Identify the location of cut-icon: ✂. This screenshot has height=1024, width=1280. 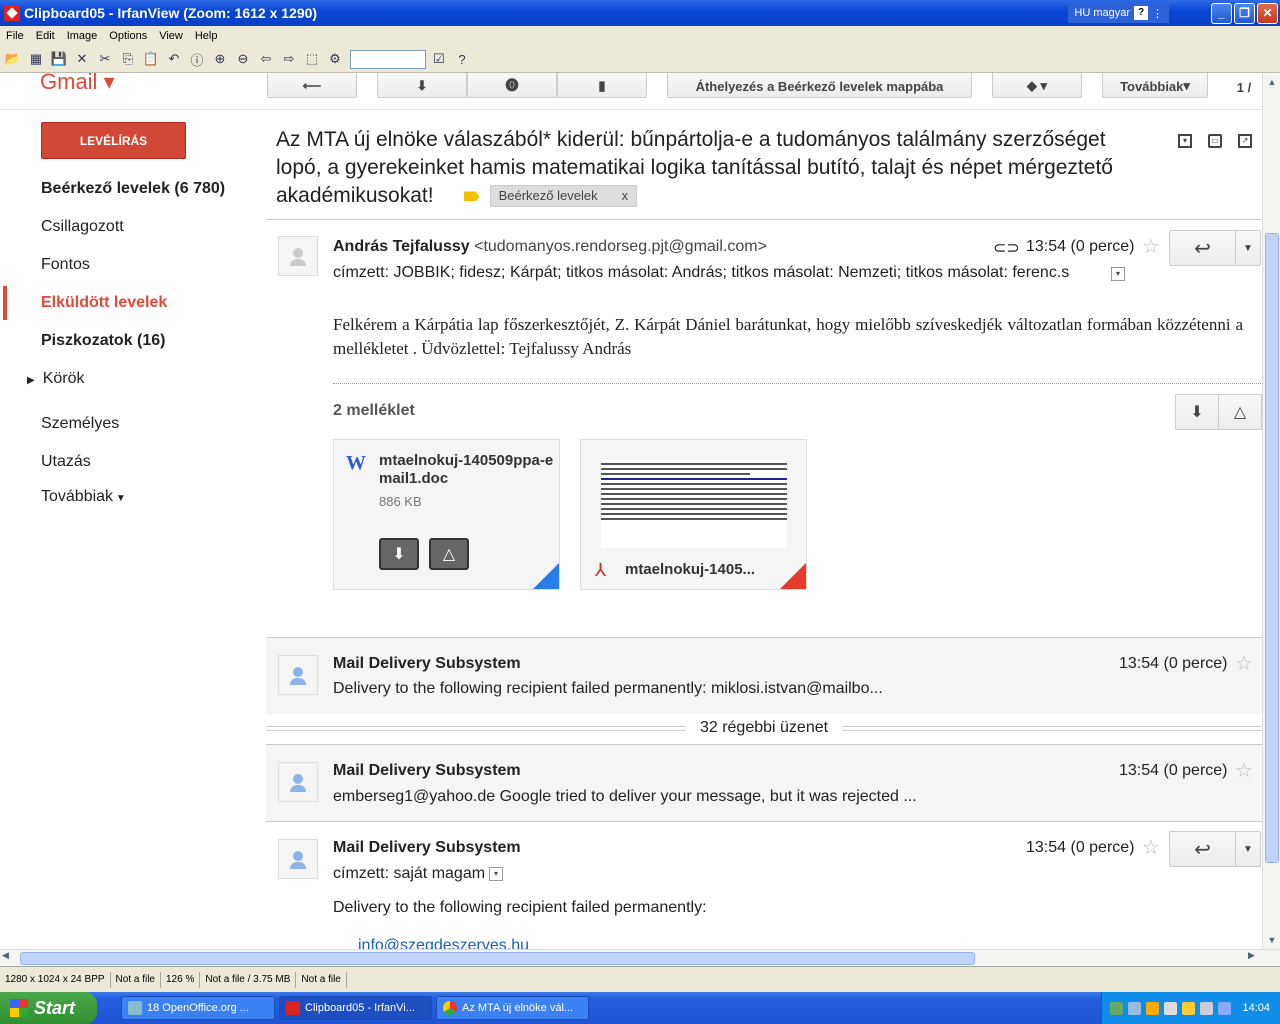
(105, 59).